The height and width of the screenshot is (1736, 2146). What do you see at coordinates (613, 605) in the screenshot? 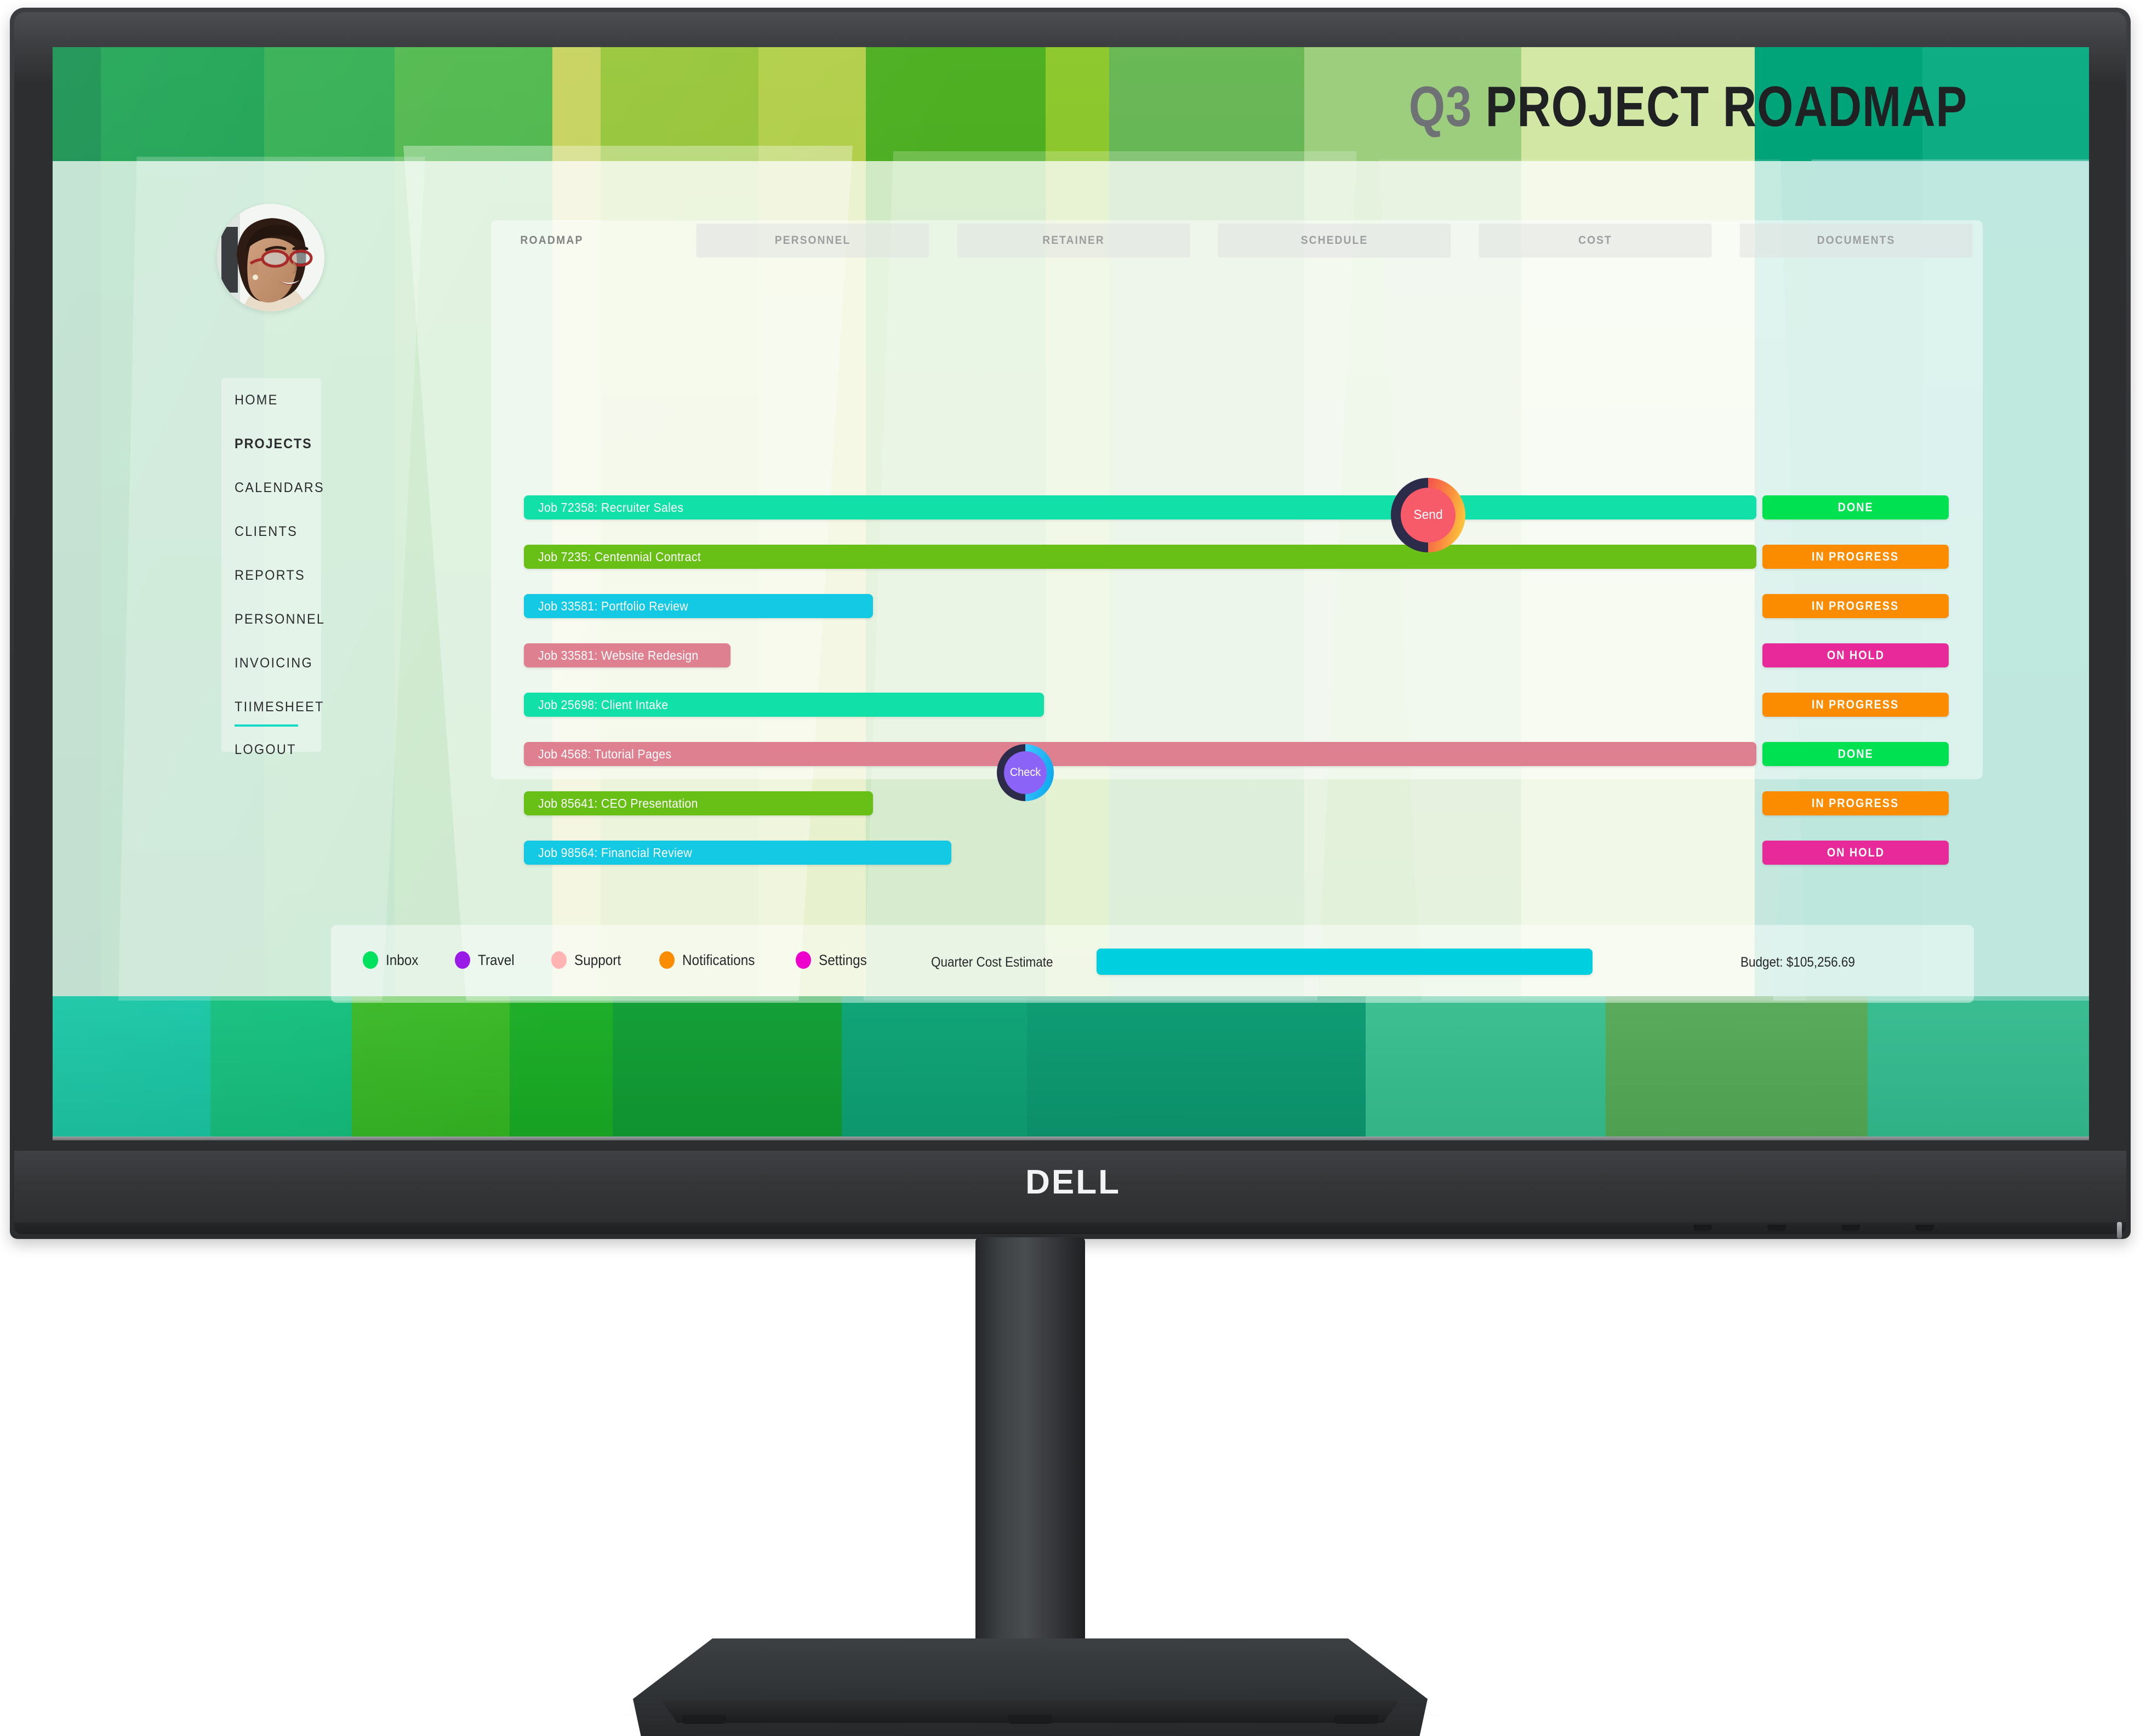
I see `job-label: Job 33581: Portfolio Review` at bounding box center [613, 605].